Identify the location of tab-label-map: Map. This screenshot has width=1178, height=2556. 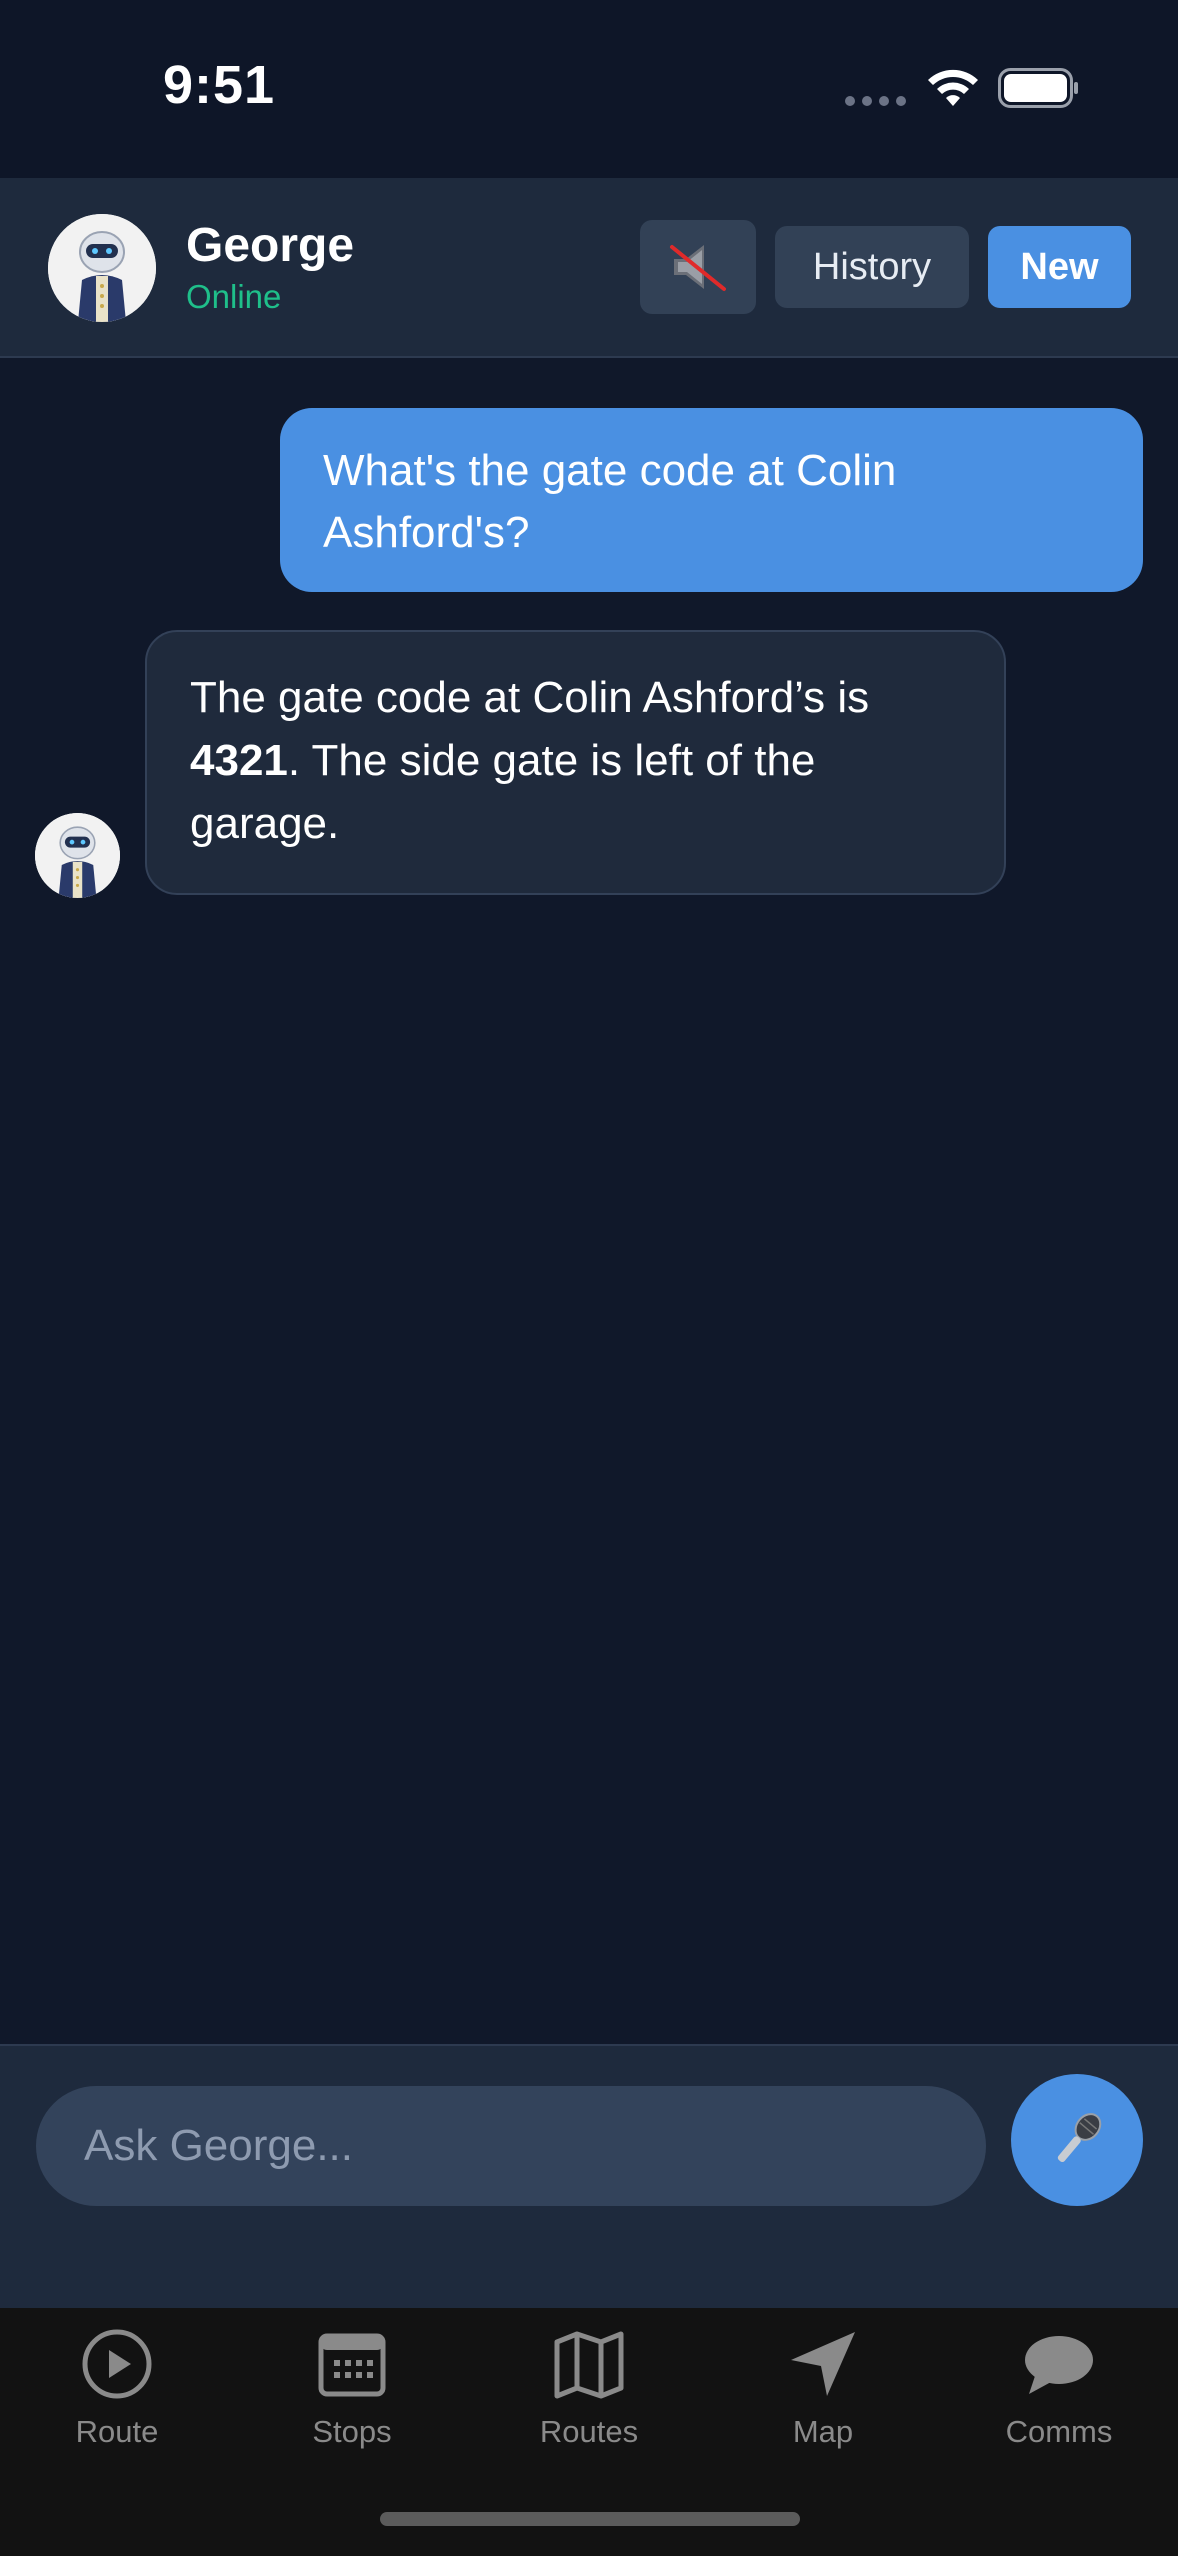
(823, 2431).